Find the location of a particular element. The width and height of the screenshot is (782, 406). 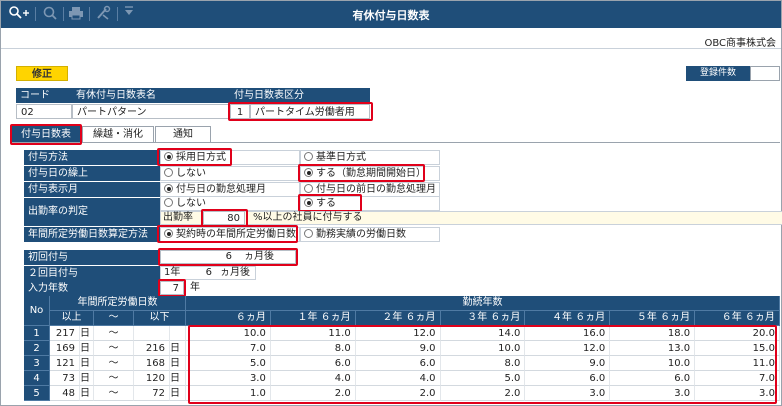

code-header: コード is located at coordinates (44, 95).